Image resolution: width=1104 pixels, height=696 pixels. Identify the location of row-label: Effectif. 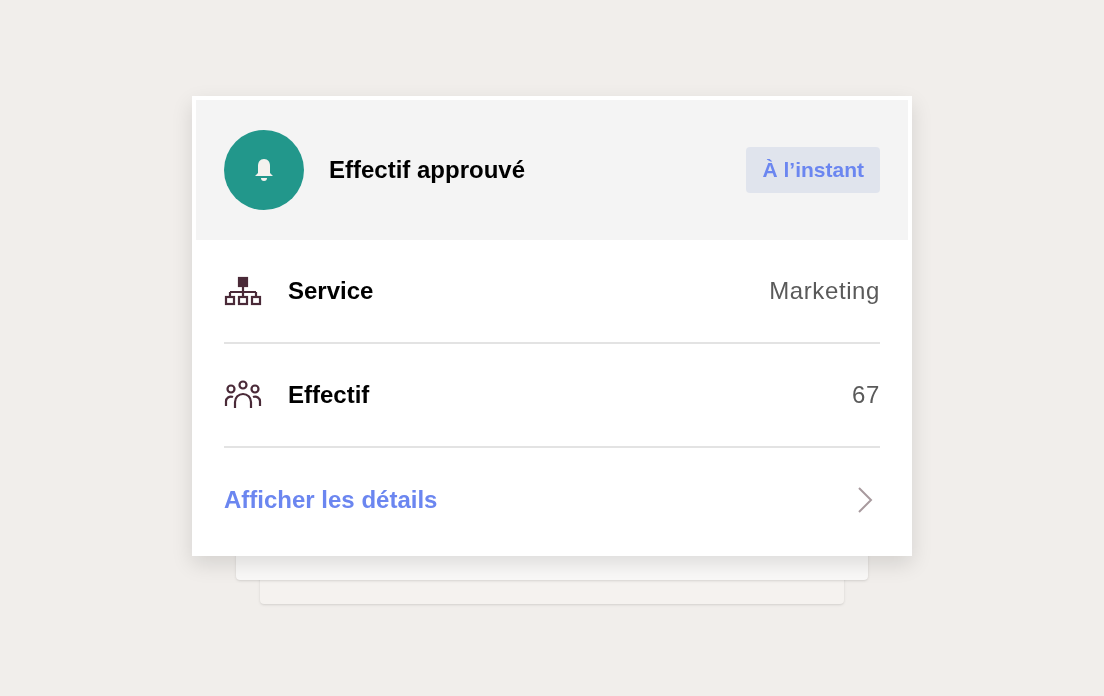
(329, 395).